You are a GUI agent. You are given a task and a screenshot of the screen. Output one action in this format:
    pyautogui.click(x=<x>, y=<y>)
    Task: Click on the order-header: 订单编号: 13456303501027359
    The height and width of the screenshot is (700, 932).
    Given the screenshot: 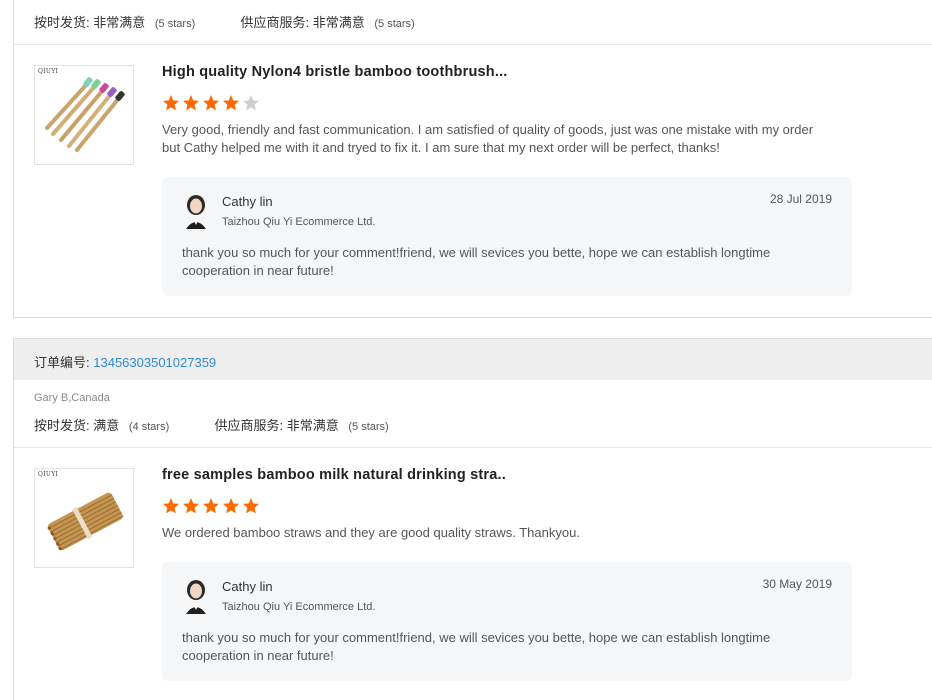 What is the action you would take?
    pyautogui.click(x=472, y=359)
    